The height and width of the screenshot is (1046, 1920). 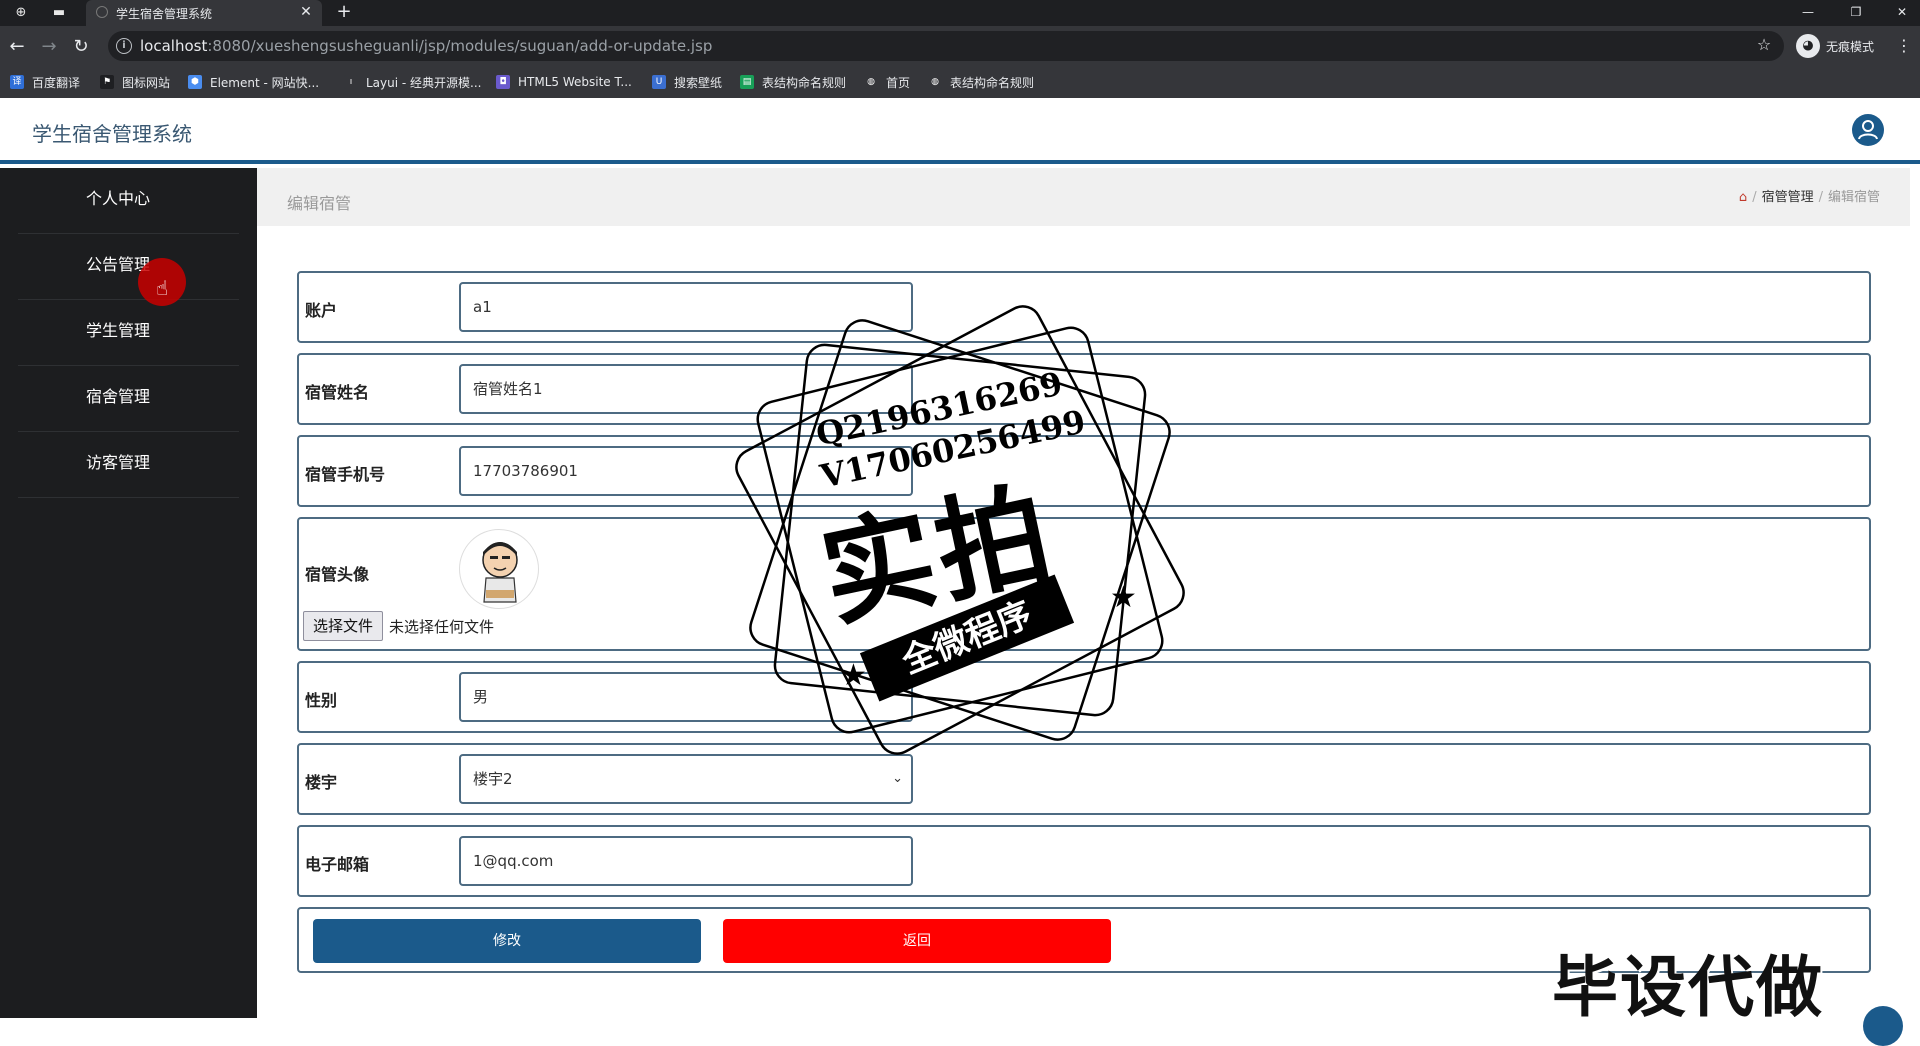 I want to click on bookmark-item: ◍ 首页, so click(x=887, y=82).